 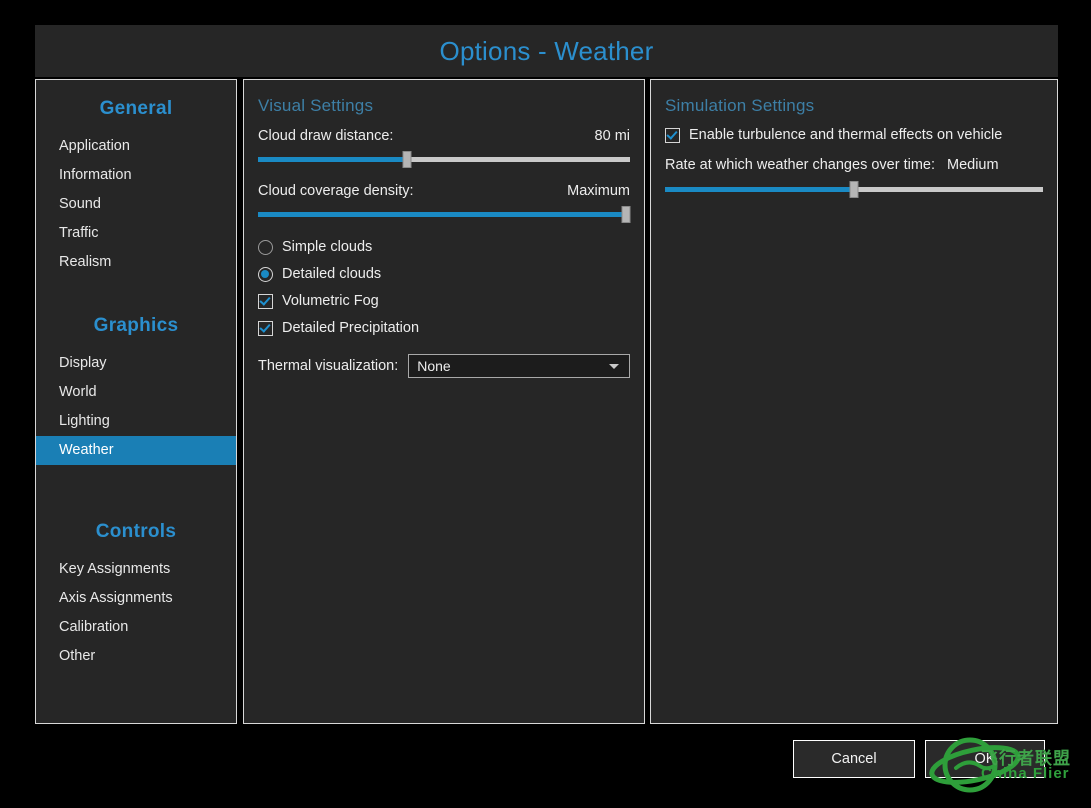 I want to click on checkbox-detailed-precipitation: Detailed Precipitation, so click(x=444, y=328).